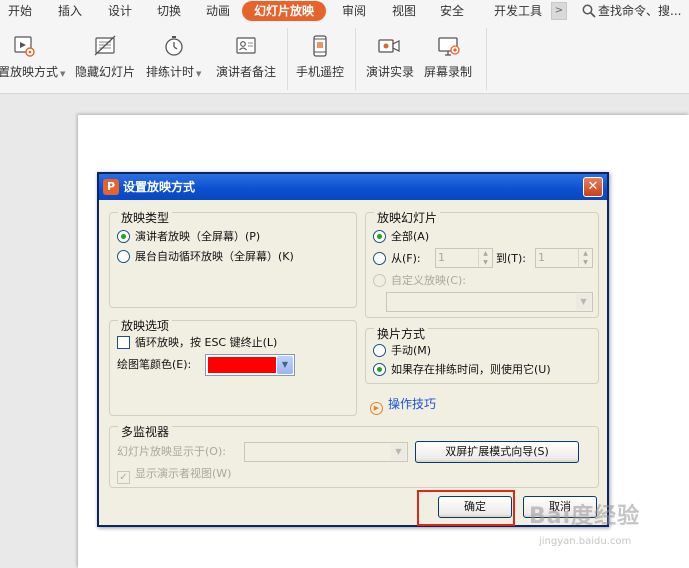  I want to click on tips-link: ▶ 操作技巧, so click(403, 405).